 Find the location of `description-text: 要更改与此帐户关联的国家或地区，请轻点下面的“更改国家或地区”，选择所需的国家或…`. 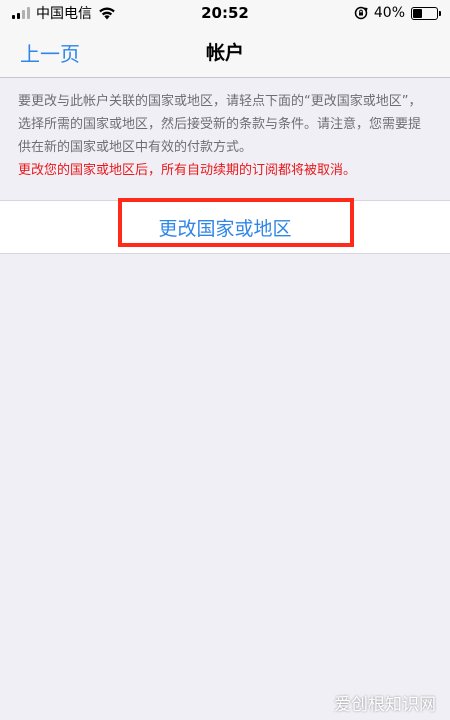

description-text: 要更改与此帐户关联的国家或地区，请轻点下面的“更改国家或地区”，选择所需的国家或… is located at coordinates (225, 136).